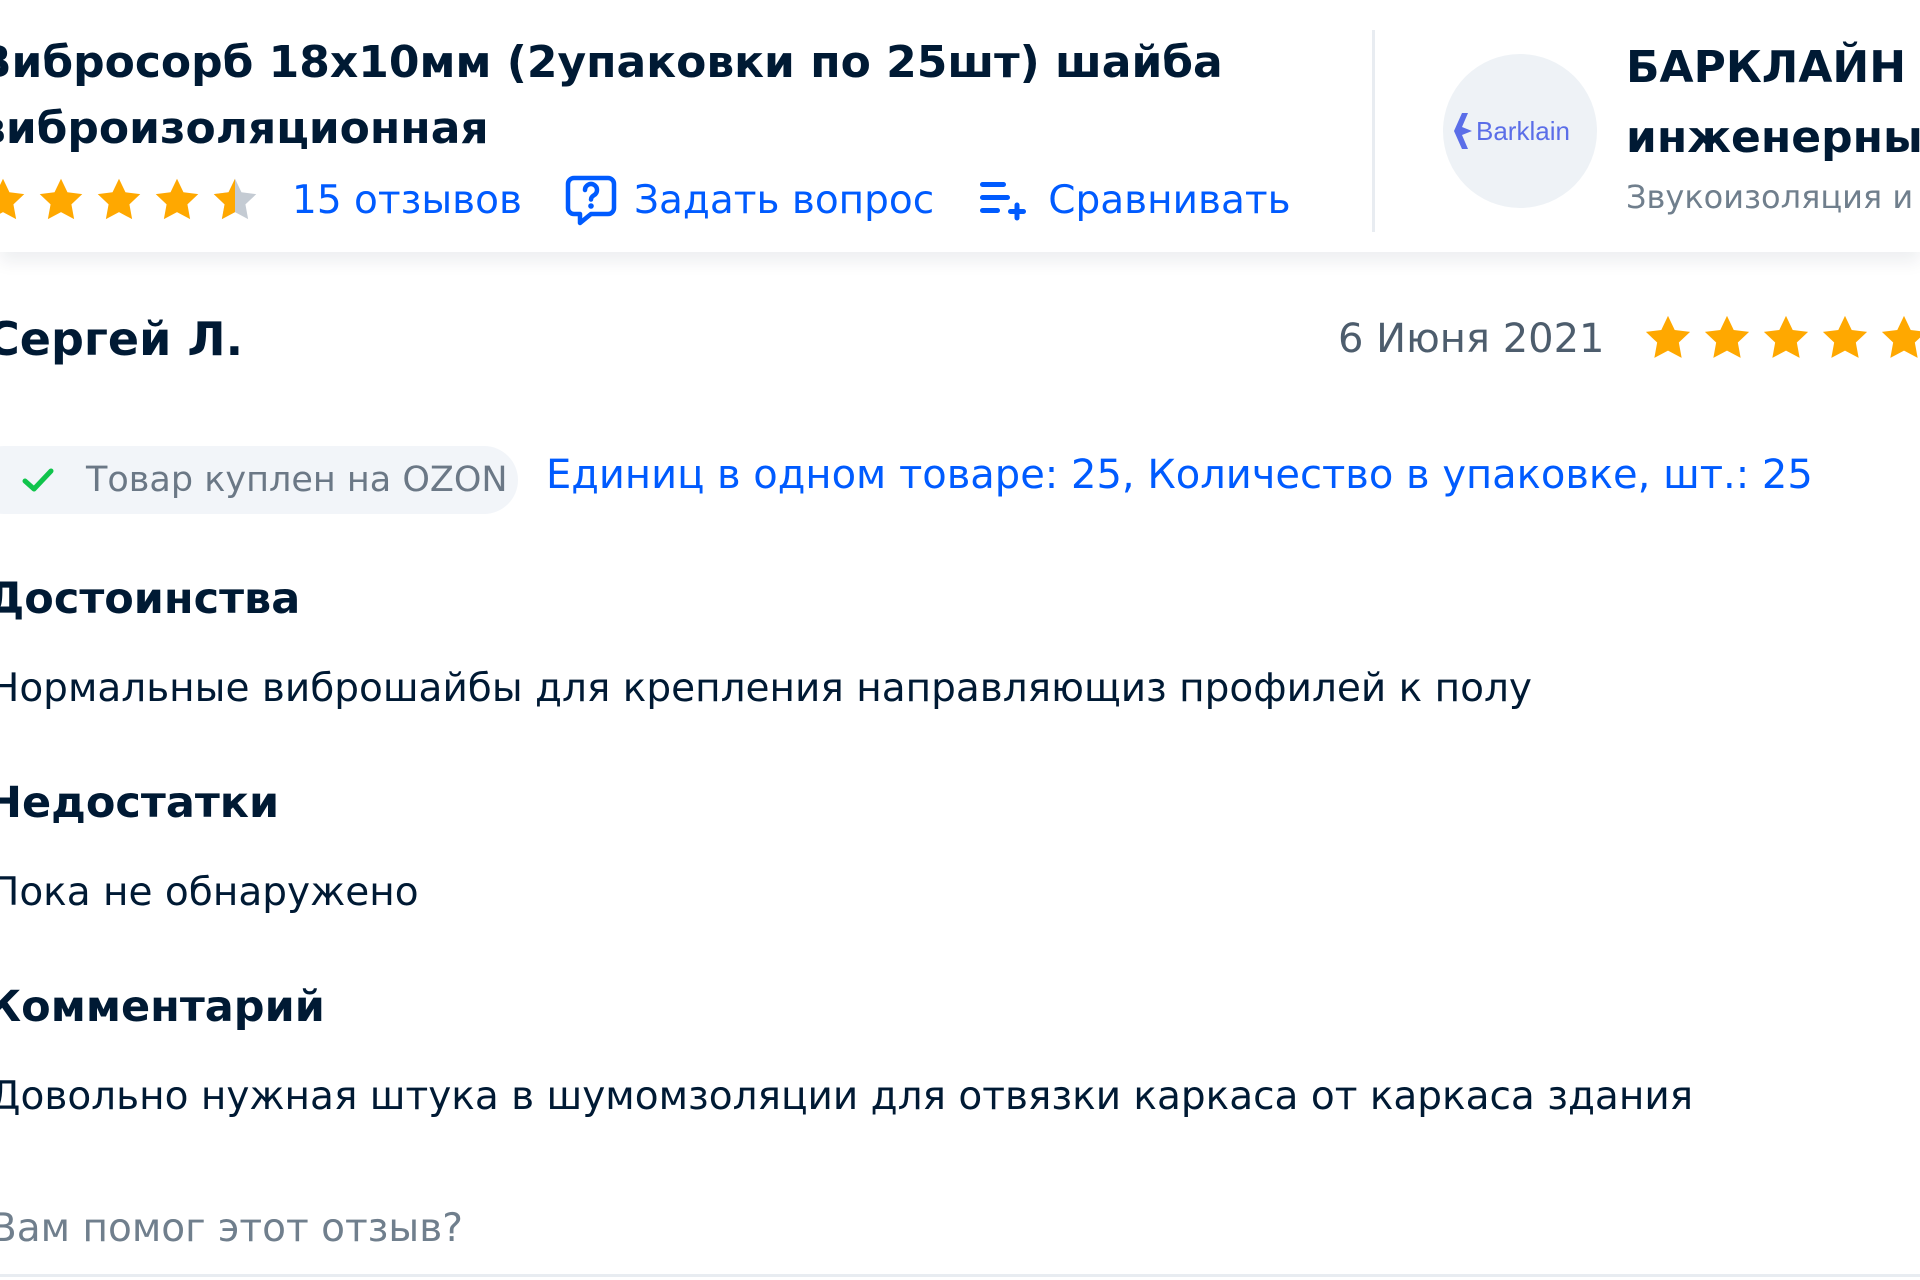  What do you see at coordinates (1471, 339) in the screenshot?
I see `review-date: 6 Июня 2021` at bounding box center [1471, 339].